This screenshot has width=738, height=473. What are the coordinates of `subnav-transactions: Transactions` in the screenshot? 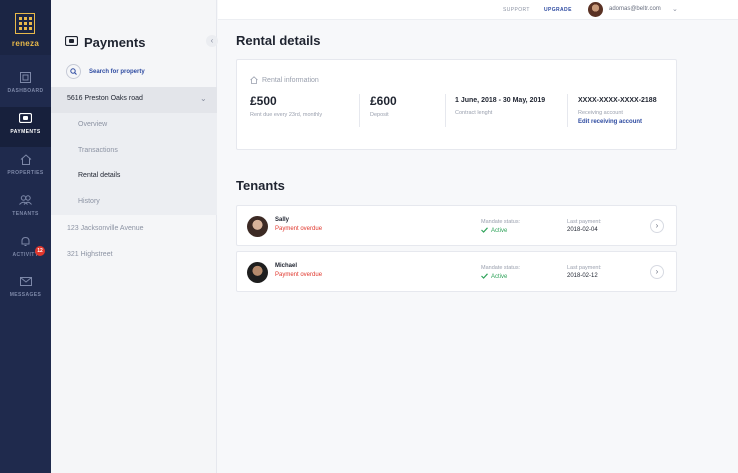 It's located at (98, 150).